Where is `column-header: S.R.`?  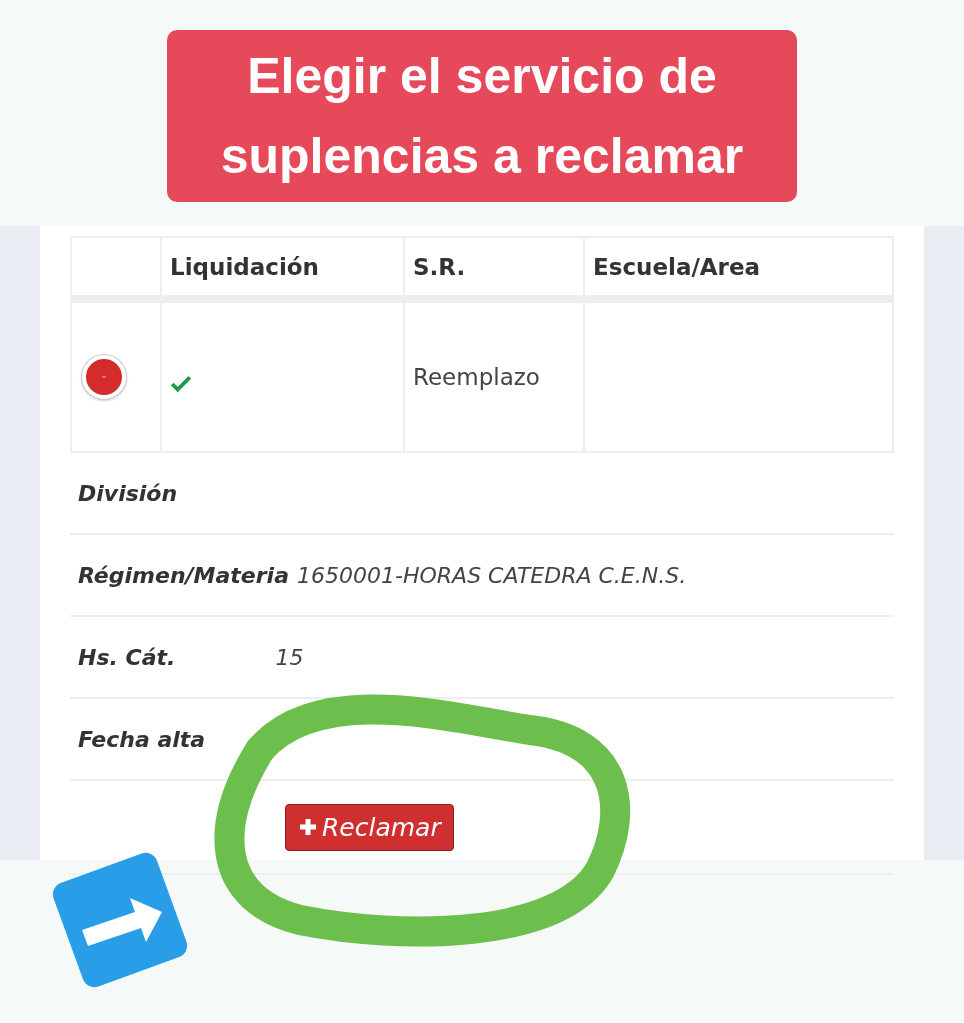 column-header: S.R. is located at coordinates (493, 266).